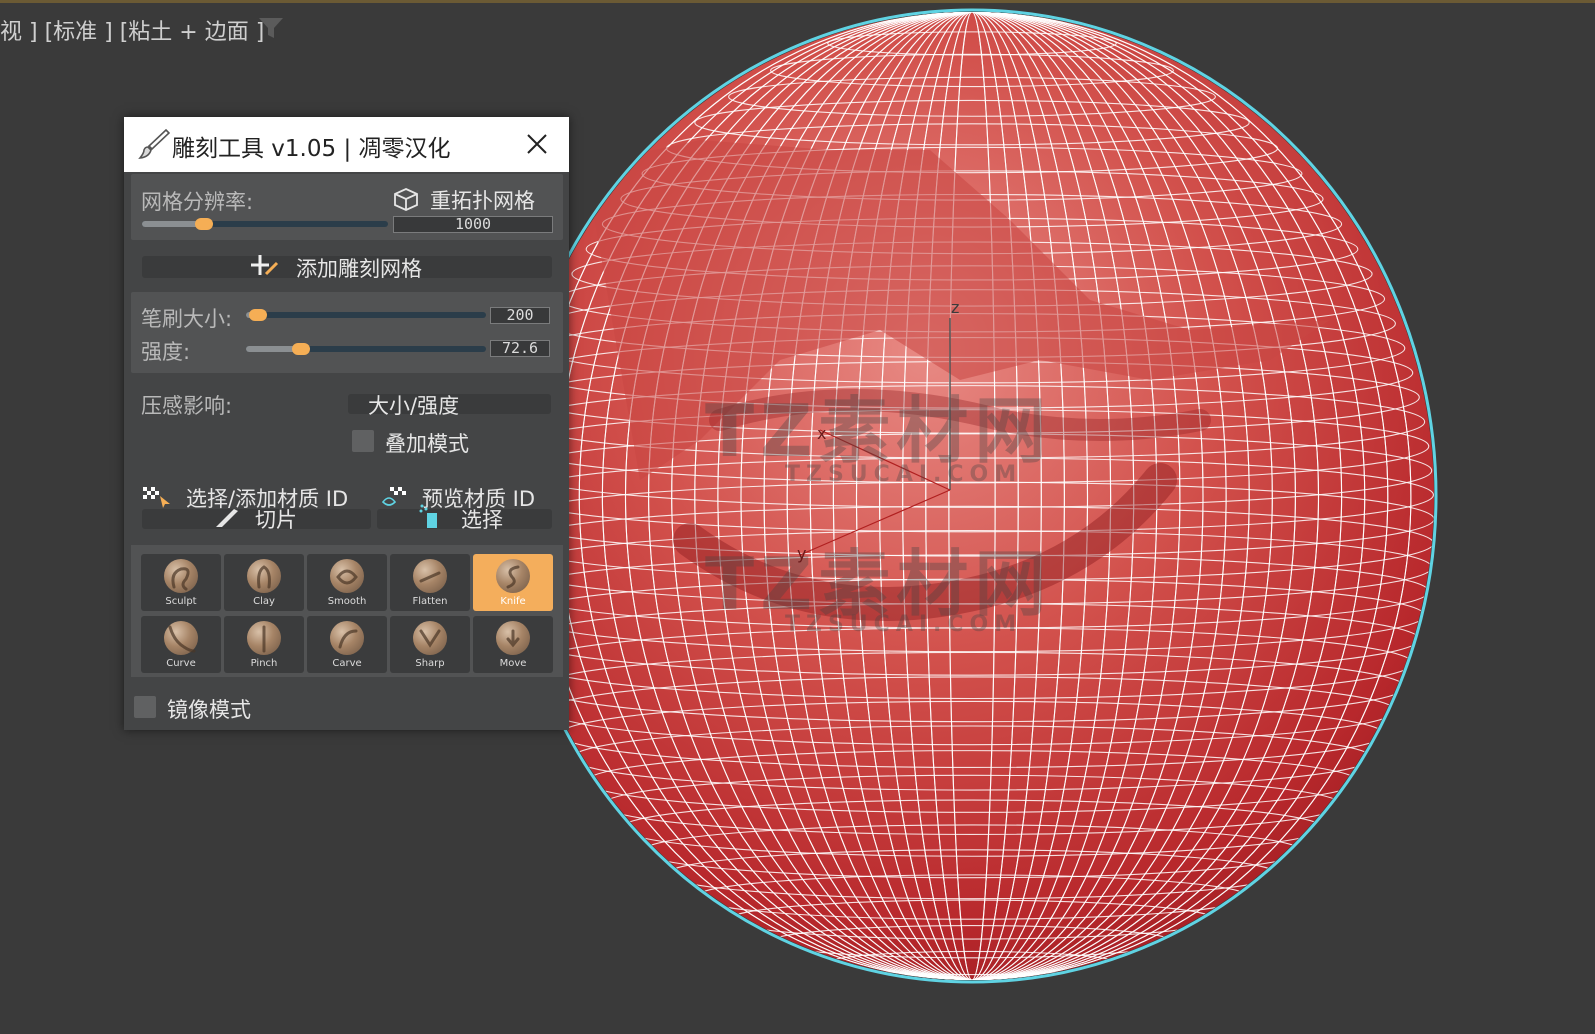 The image size is (1595, 1034). Describe the element at coordinates (473, 224) in the screenshot. I see `resolution-value-field: 1000` at that location.